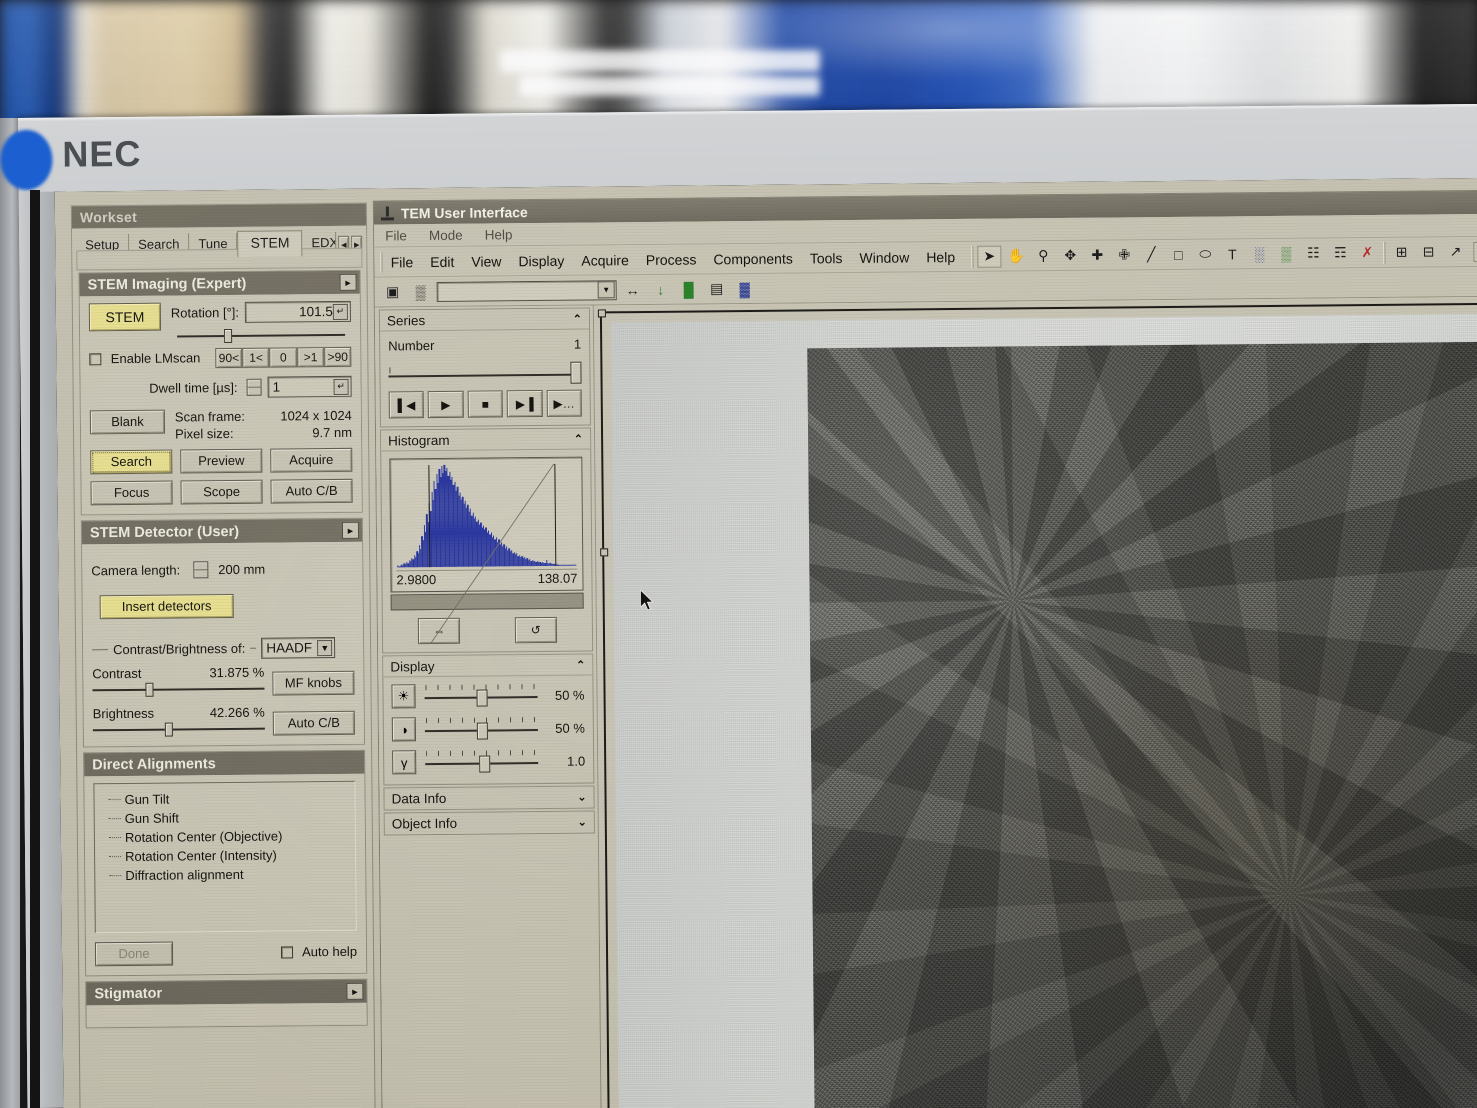  What do you see at coordinates (393, 292) in the screenshot?
I see `detector-icon: ▣` at bounding box center [393, 292].